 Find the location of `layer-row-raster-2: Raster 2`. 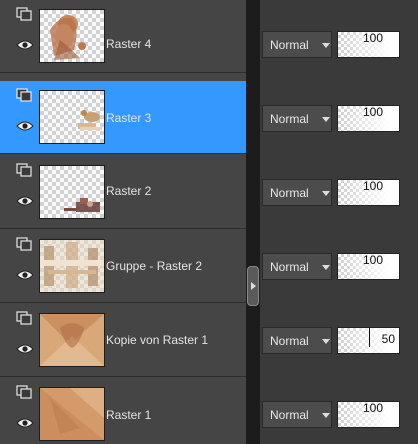

layer-row-raster-2: Raster 2 is located at coordinates (123, 192).